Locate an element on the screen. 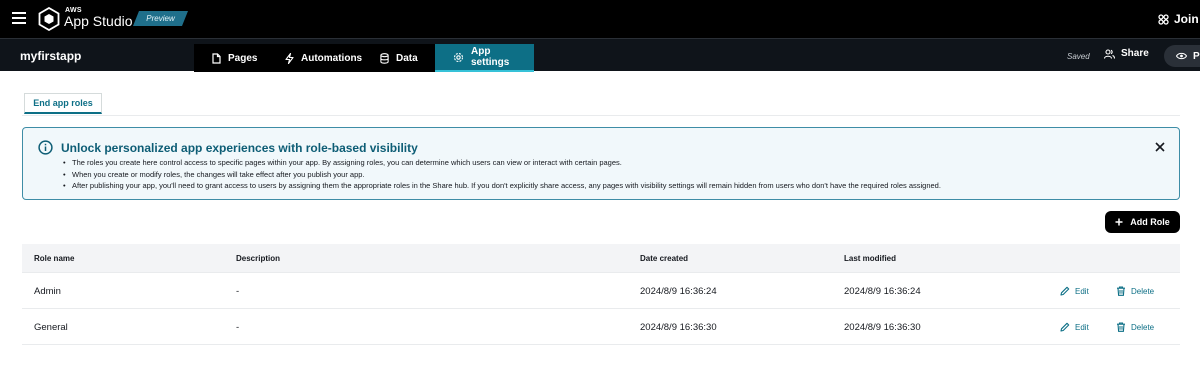 The width and height of the screenshot is (1200, 373). tab-app-settings-label: App settings is located at coordinates (490, 57).